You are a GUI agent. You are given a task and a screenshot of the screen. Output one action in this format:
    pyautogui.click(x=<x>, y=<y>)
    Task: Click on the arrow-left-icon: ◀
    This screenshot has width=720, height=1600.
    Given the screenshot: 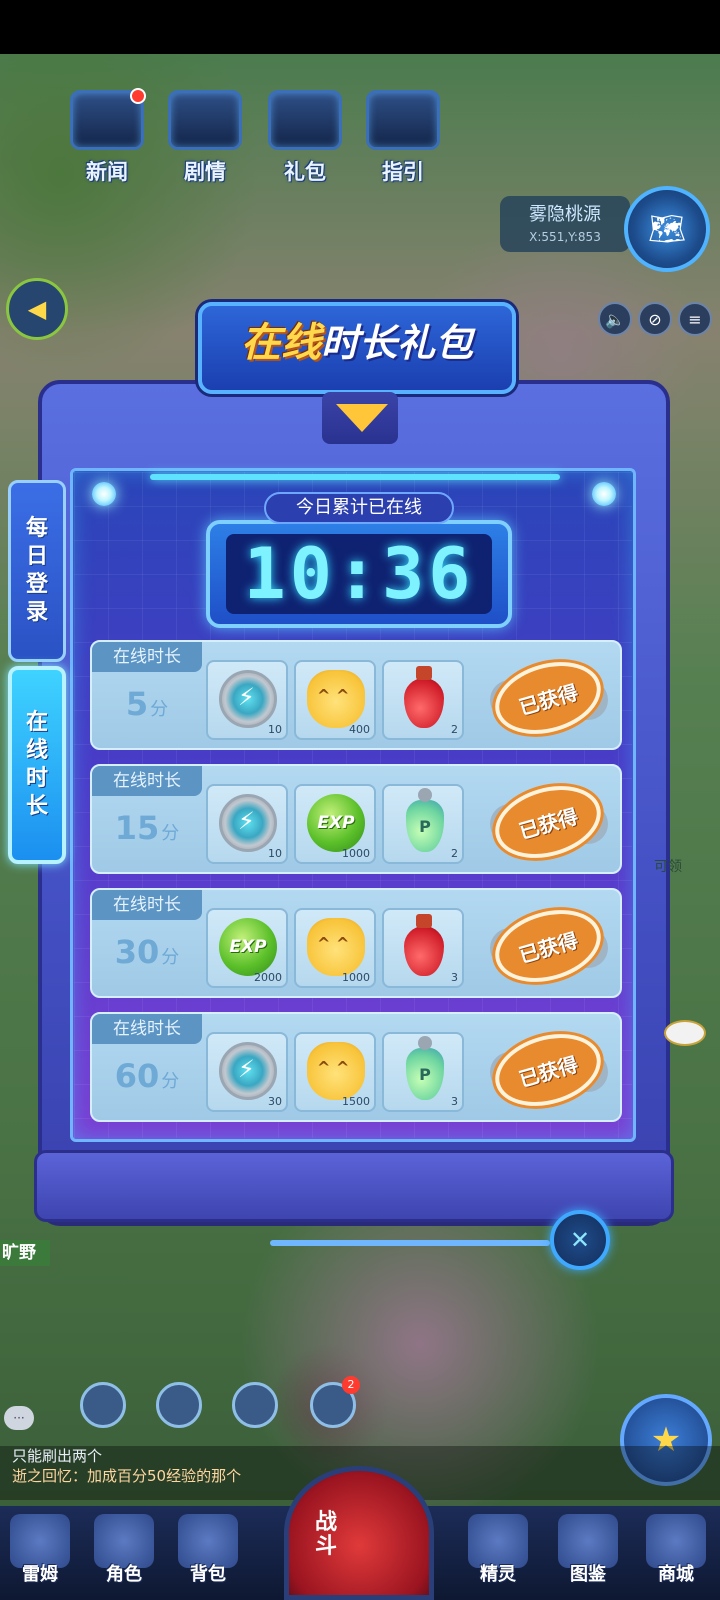 What is the action you would take?
    pyautogui.click(x=37, y=309)
    